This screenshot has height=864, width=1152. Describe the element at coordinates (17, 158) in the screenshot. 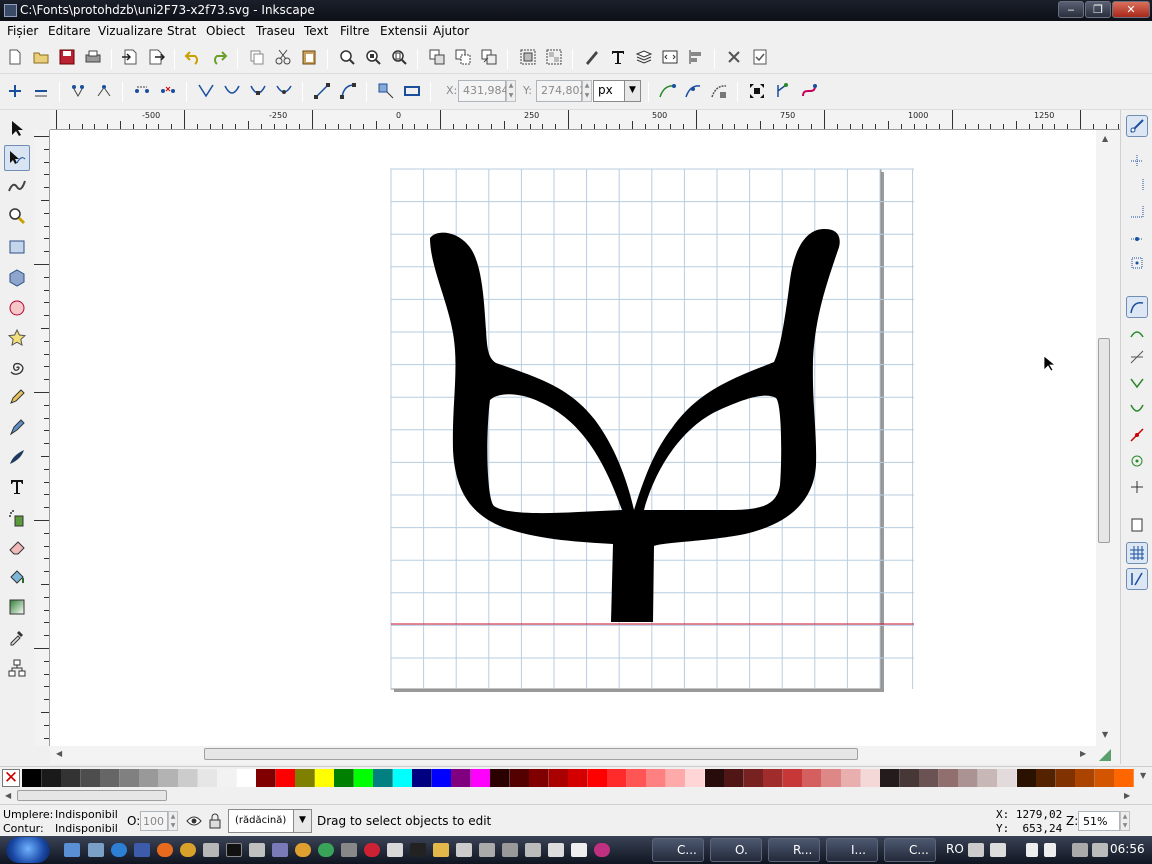

I see `node-tool-icon` at that location.